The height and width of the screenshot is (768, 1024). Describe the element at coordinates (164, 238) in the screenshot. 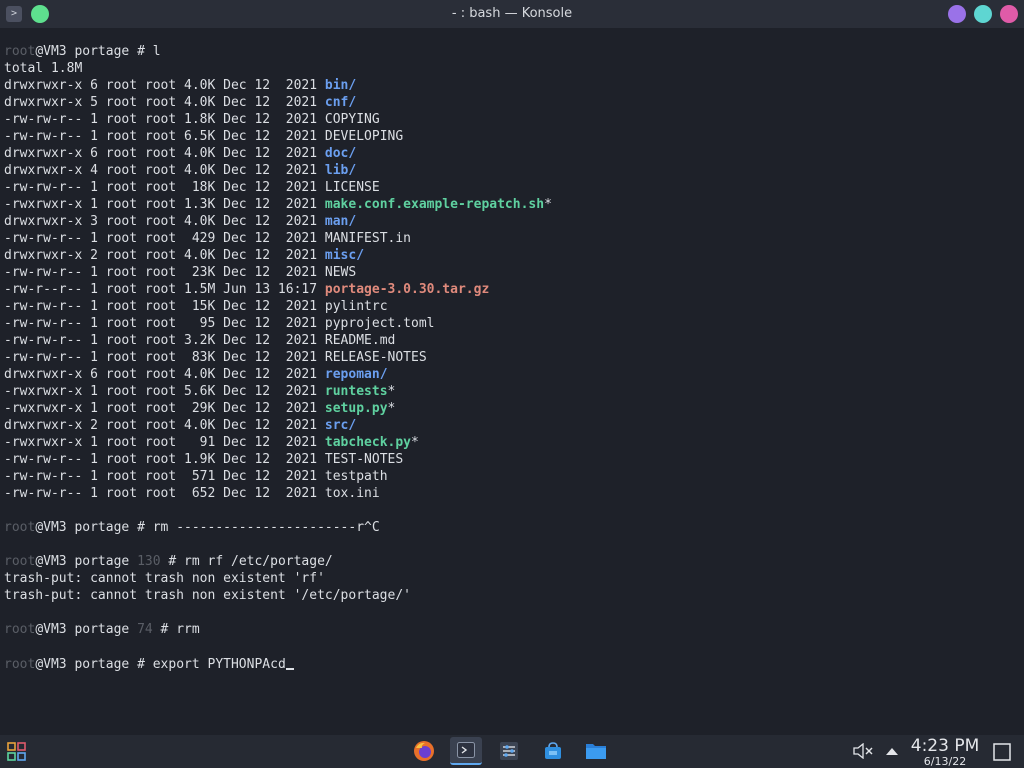

I see `file-meta: -rw-rw-r-- 1 root root 429 Dec 12 2021` at that location.